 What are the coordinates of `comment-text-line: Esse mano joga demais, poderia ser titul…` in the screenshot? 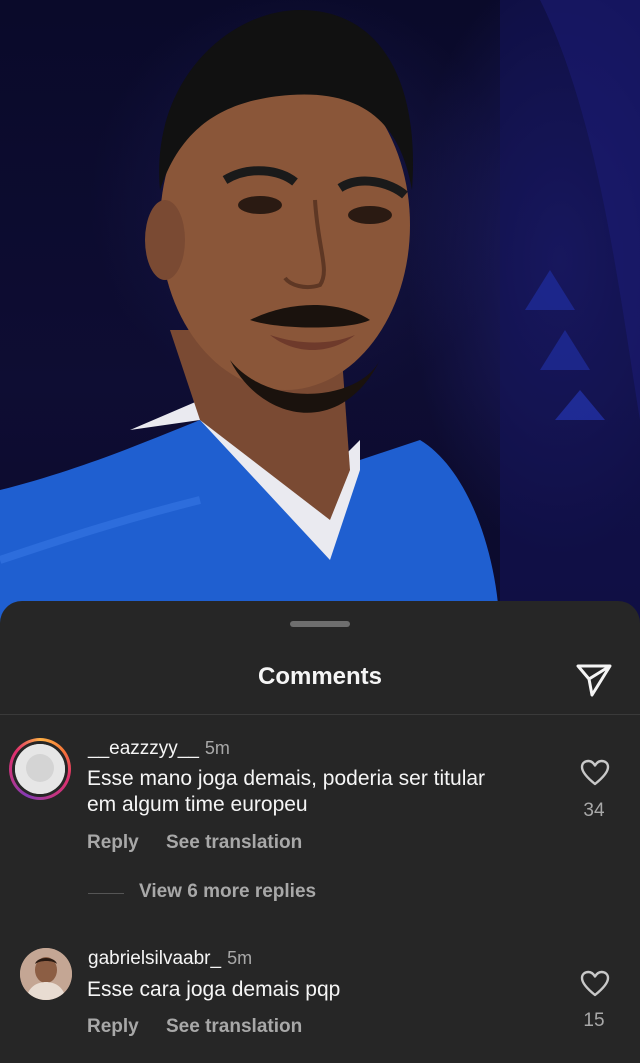 It's located at (286, 778).